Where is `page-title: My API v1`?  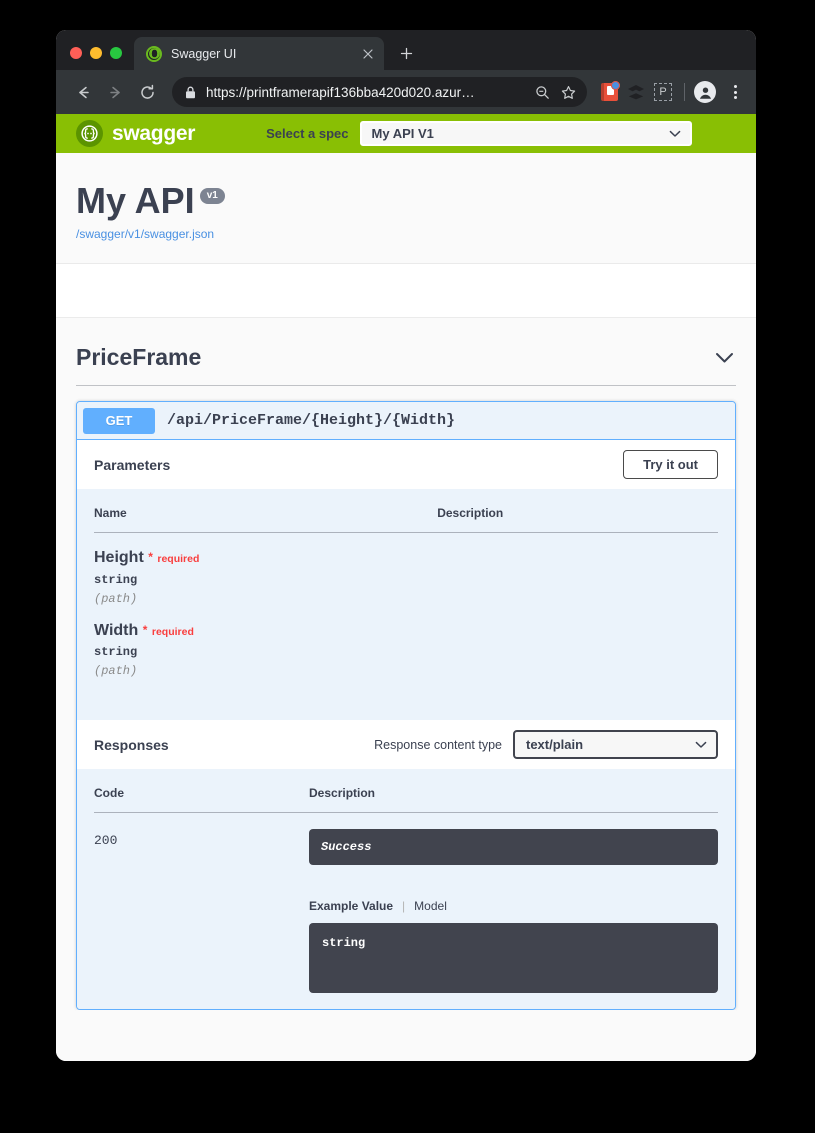 page-title: My API v1 is located at coordinates (406, 201).